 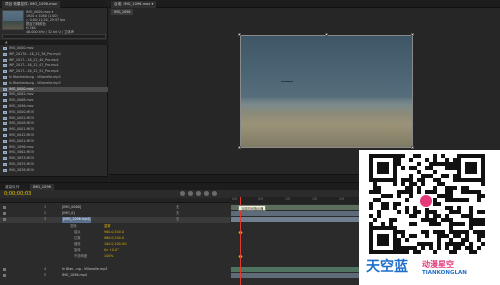 I want to click on draft-3d-icon, so click(x=182, y=193).